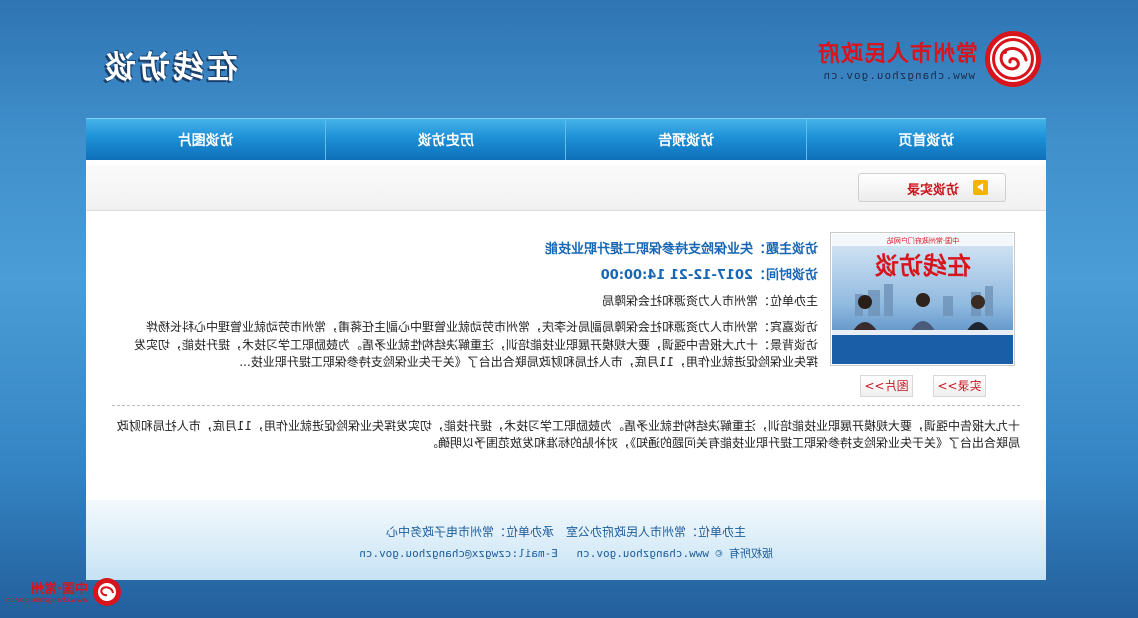 The width and height of the screenshot is (1138, 618). I want to click on interview-host: 主办单位：常州市人力资源和社会保障局, so click(709, 301).